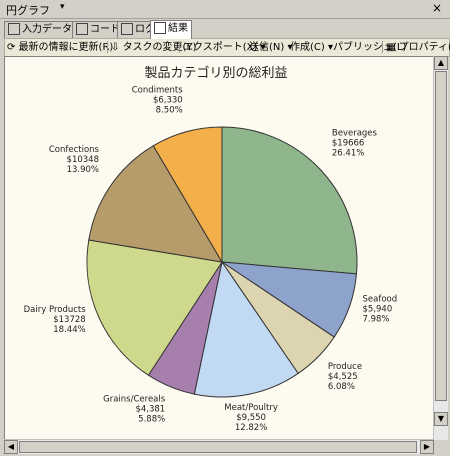 The image size is (450, 456). Describe the element at coordinates (150, 410) in the screenshot. I see `slice-label-amount: $4,381` at that location.